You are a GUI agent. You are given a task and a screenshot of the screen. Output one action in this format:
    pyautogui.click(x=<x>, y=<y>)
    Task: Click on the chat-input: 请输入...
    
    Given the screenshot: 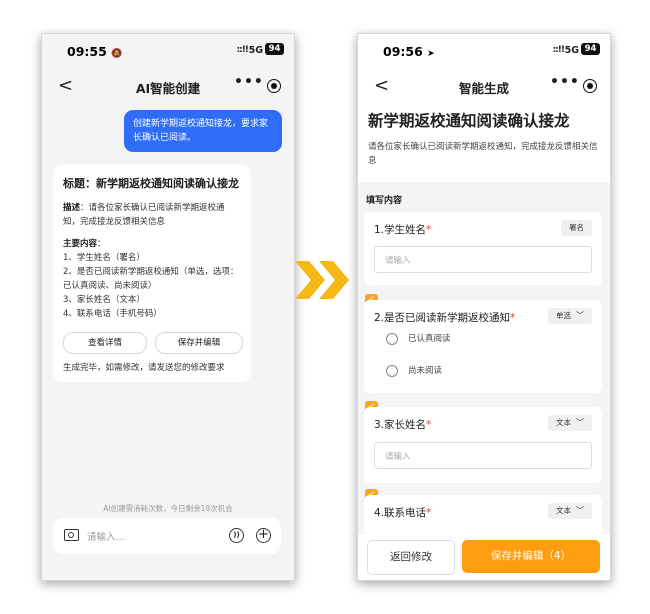 What is the action you would take?
    pyautogui.click(x=106, y=536)
    